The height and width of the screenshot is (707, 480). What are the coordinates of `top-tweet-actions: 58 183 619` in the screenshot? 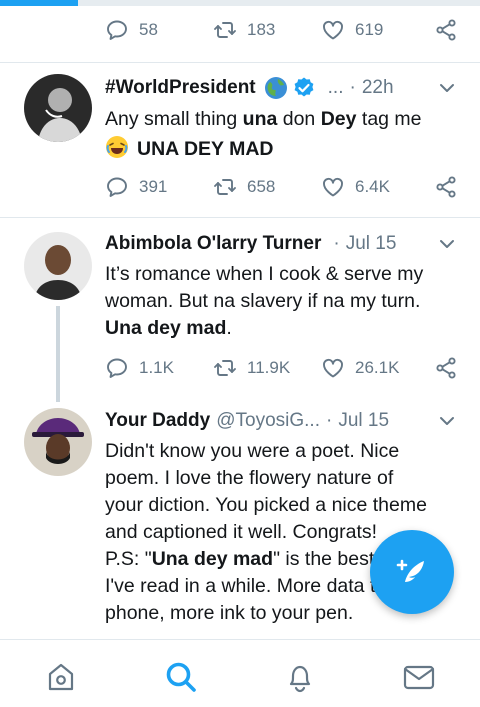 It's located at (281, 30).